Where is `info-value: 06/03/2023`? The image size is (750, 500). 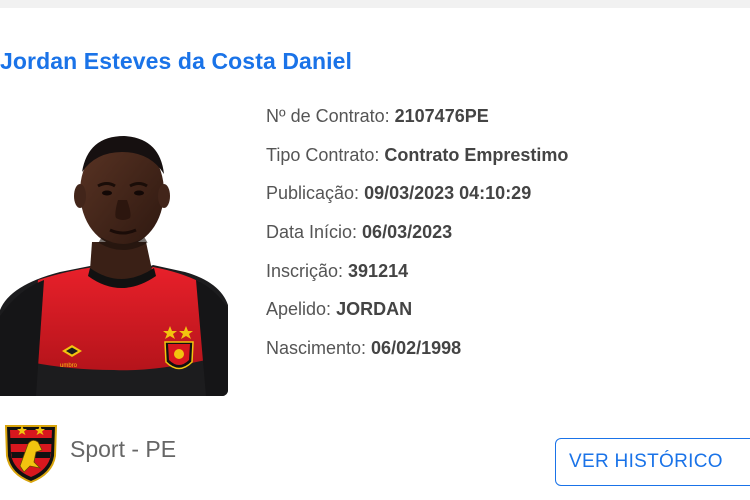
info-value: 06/03/2023 is located at coordinates (407, 232).